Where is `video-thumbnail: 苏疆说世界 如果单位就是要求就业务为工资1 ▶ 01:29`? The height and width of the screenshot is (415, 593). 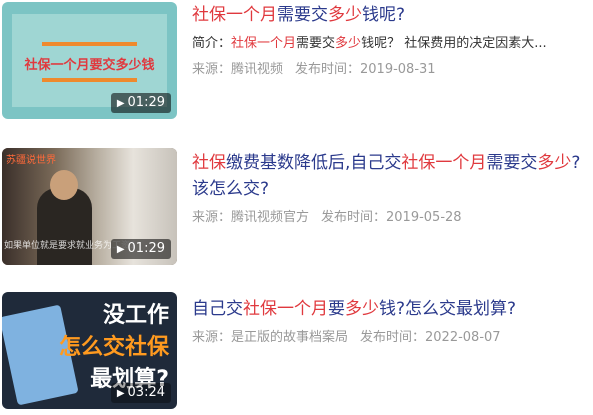 video-thumbnail: 苏疆说世界 如果单位就是要求就业务为工资1 ▶ 01:29 is located at coordinates (89, 206).